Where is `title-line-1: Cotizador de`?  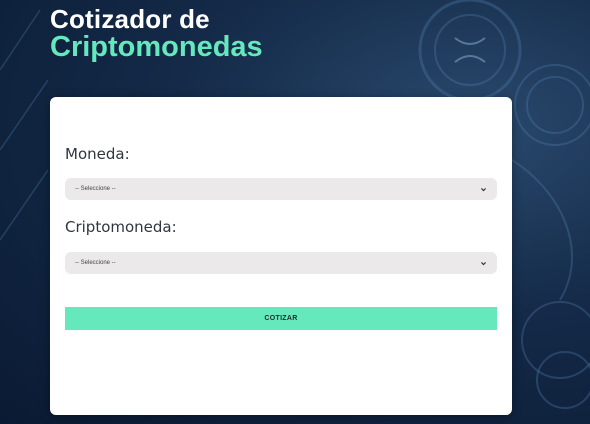 title-line-1: Cotizador de is located at coordinates (130, 19).